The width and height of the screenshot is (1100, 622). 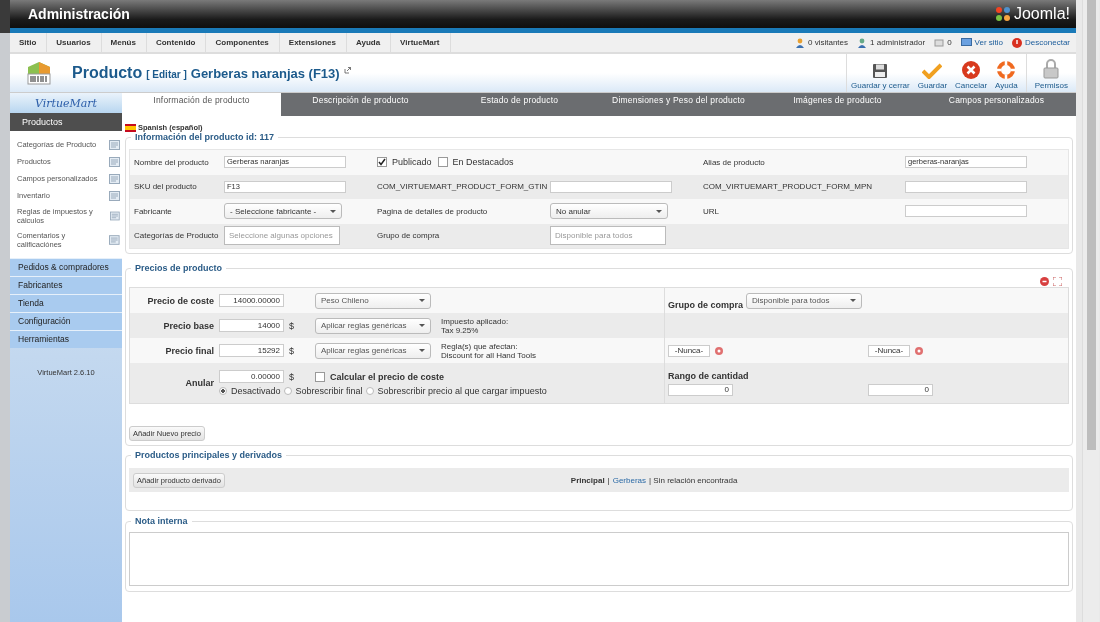 I want to click on message-icon, so click(x=939, y=42).